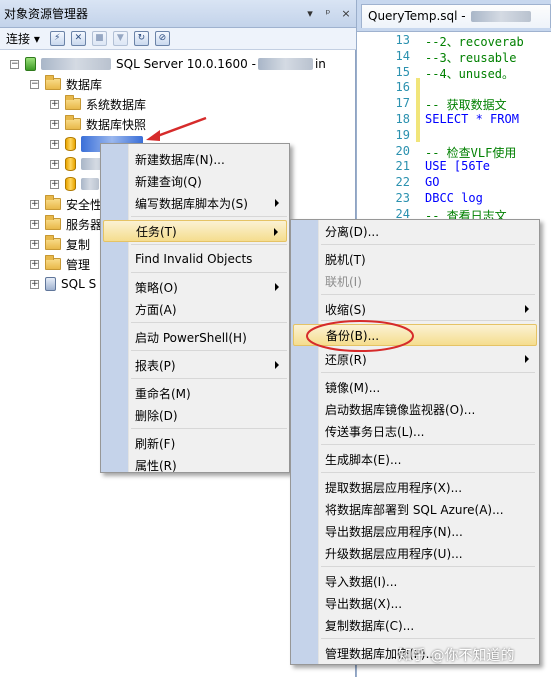 The image size is (551, 677). Describe the element at coordinates (320, 64) in the screenshot. I see `server-suffix: in` at that location.